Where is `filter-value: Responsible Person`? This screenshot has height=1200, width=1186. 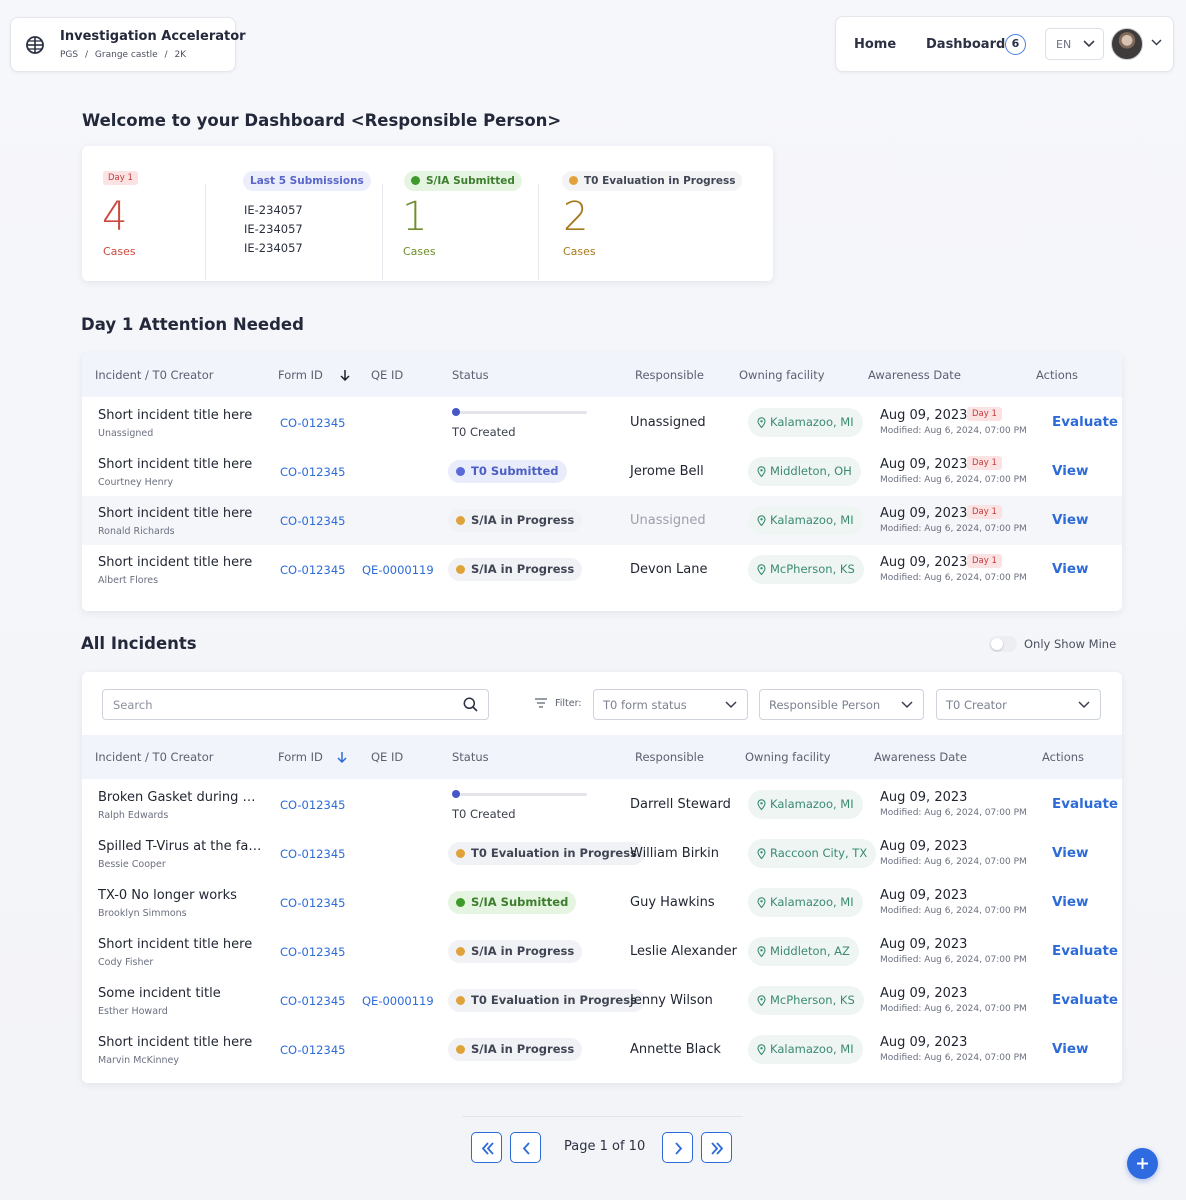 filter-value: Responsible Person is located at coordinates (825, 705).